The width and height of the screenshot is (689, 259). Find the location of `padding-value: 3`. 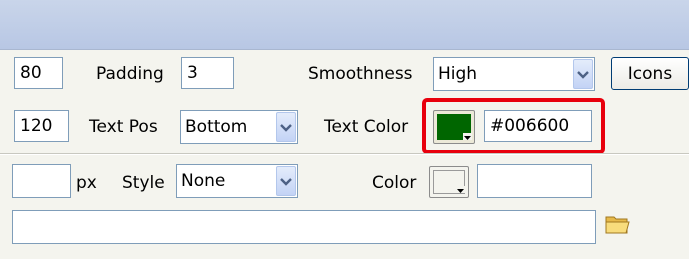

padding-value: 3 is located at coordinates (192, 73).